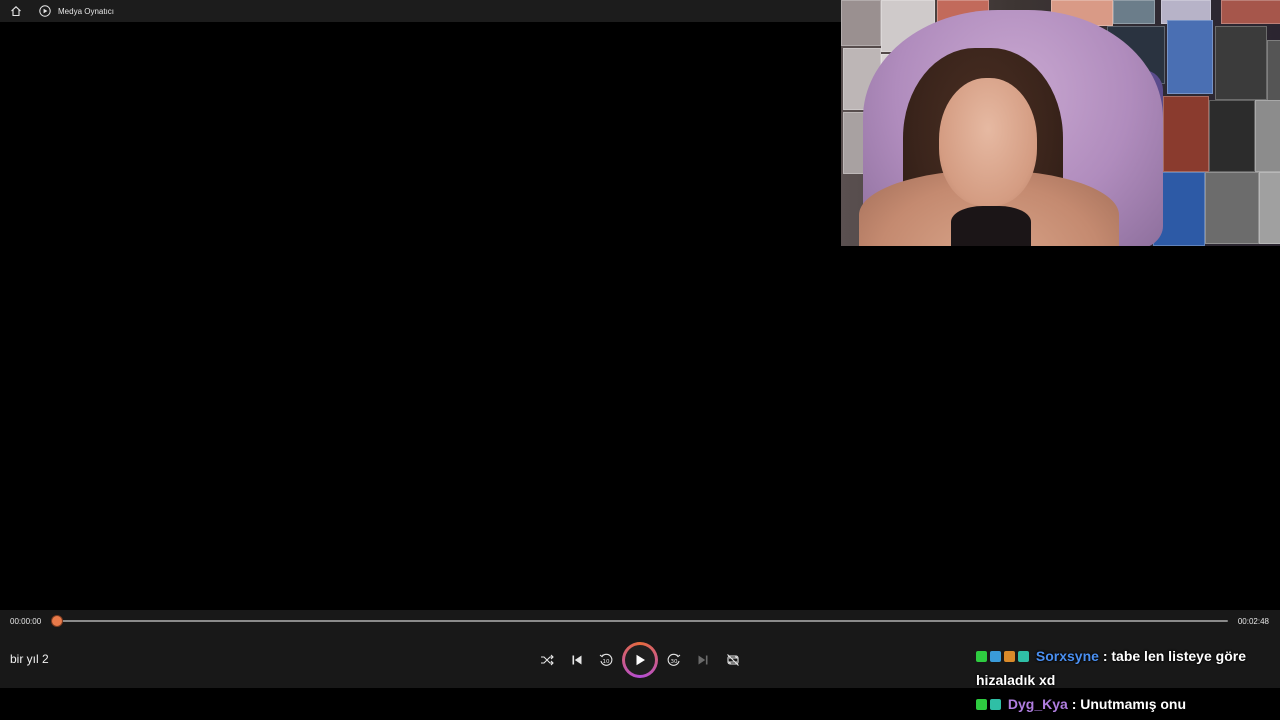 This screenshot has width=1280, height=720. I want to click on chat-username: Sorxsyne, so click(1067, 656).